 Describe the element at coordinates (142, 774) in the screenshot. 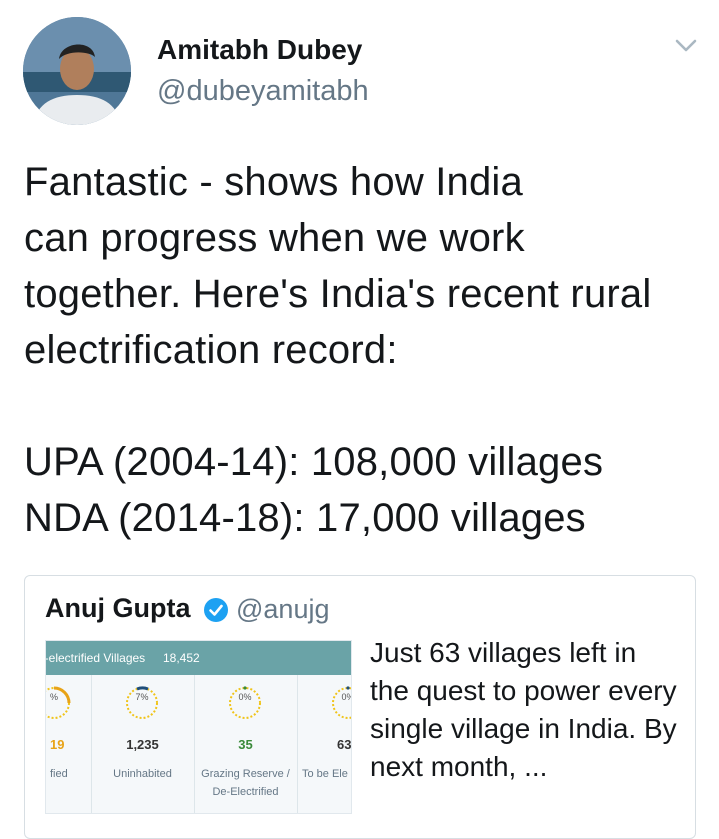

I see `stat-label: Uninhabited` at that location.